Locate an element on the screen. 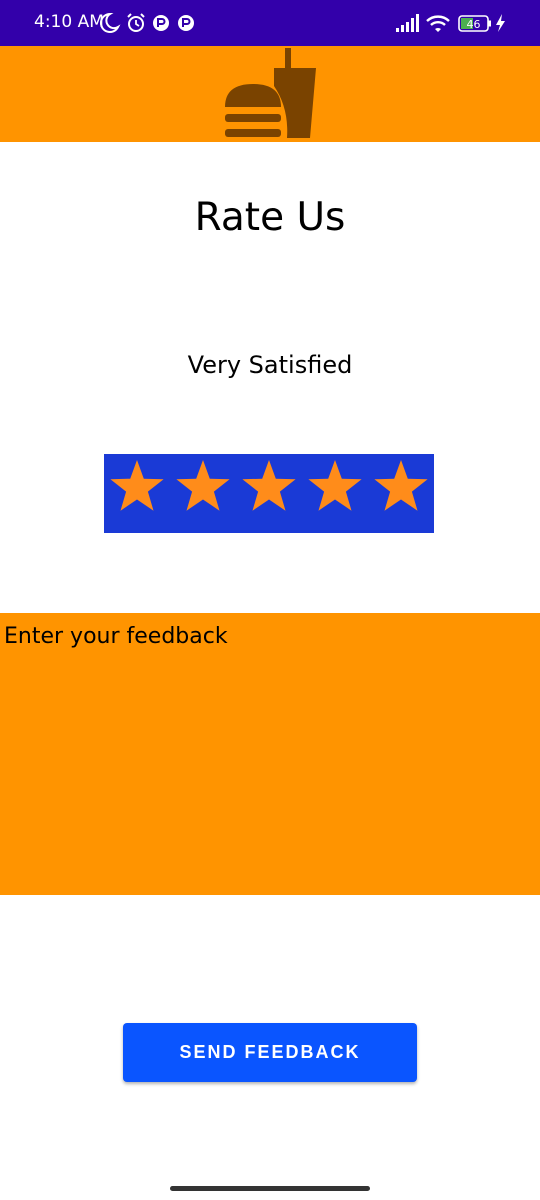 This screenshot has width=540, height=1200. app-bar is located at coordinates (270, 94).